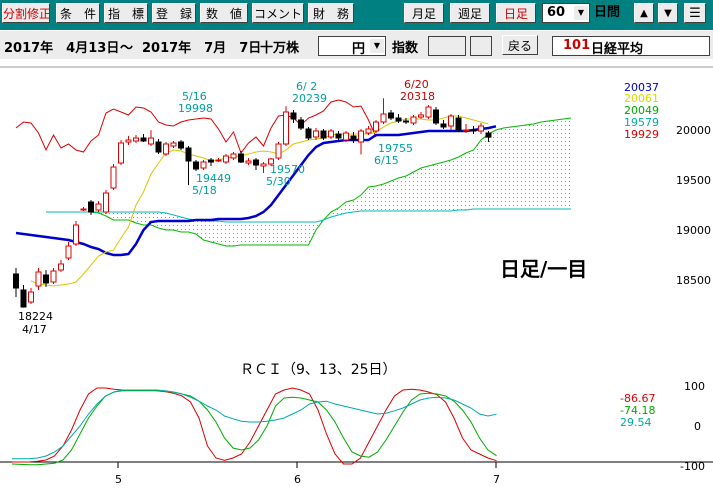 The image size is (713, 491). Describe the element at coordinates (693, 130) in the screenshot. I see `price-tick-label: 20000` at that location.